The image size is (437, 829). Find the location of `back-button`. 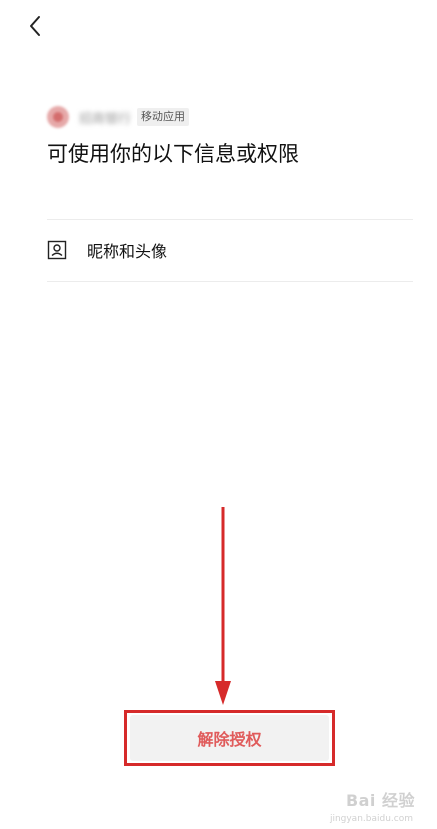

back-button is located at coordinates (35, 26).